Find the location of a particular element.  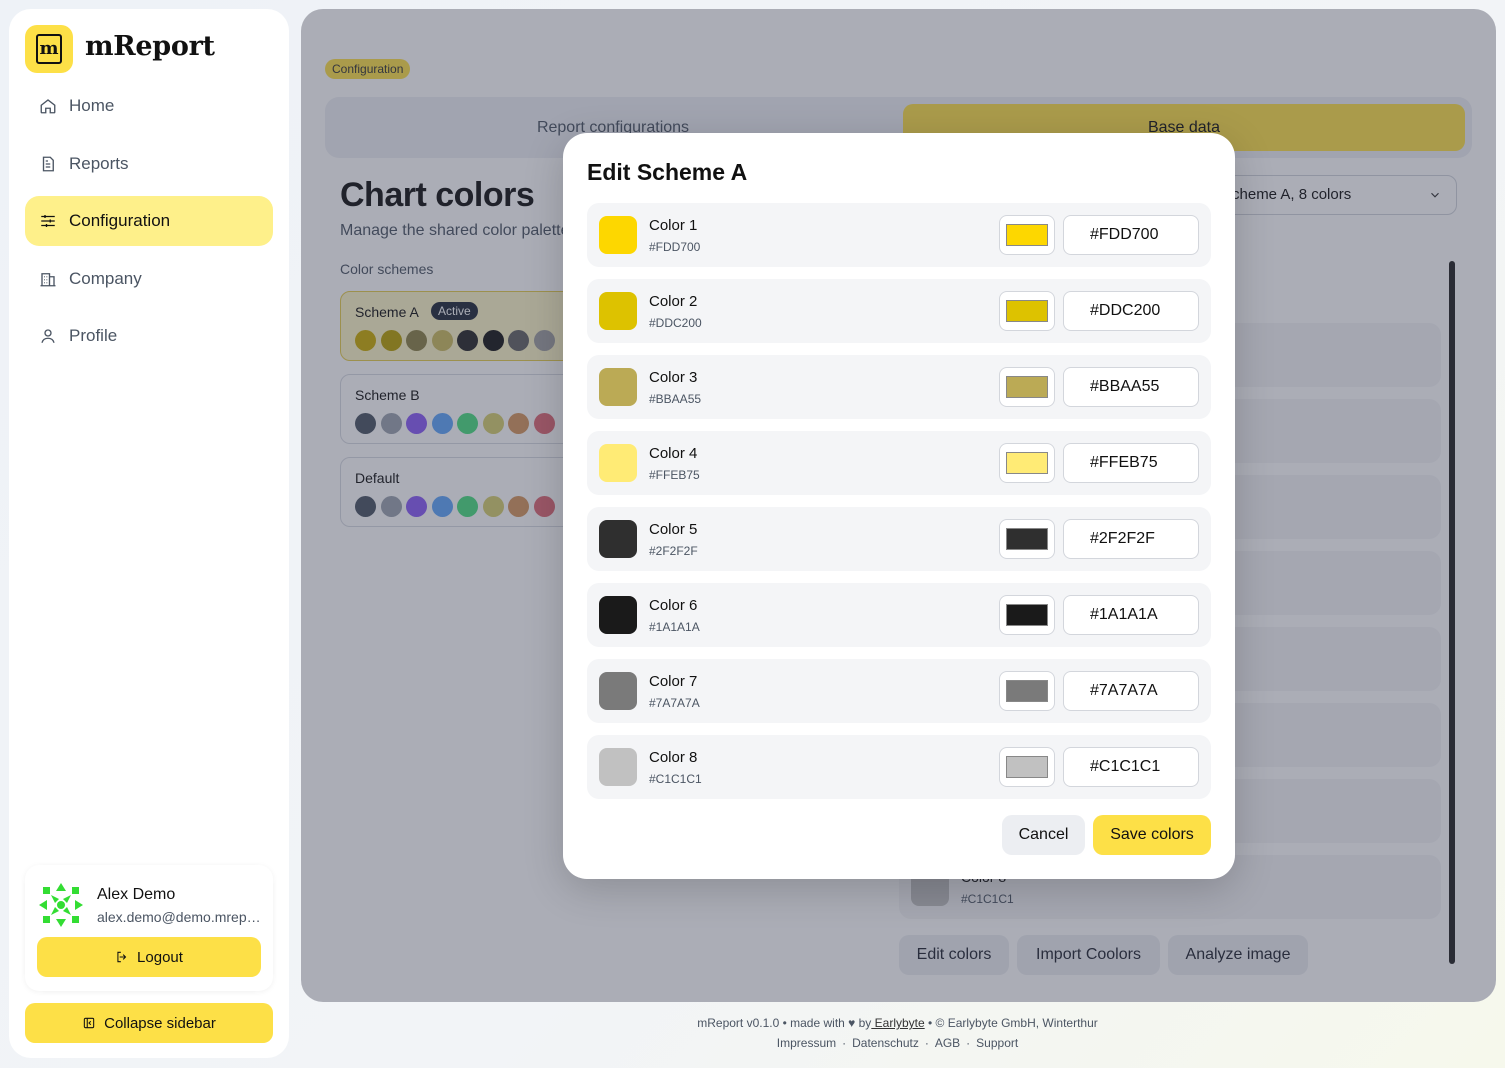

sidebar-item-label: Profile is located at coordinates (93, 335).